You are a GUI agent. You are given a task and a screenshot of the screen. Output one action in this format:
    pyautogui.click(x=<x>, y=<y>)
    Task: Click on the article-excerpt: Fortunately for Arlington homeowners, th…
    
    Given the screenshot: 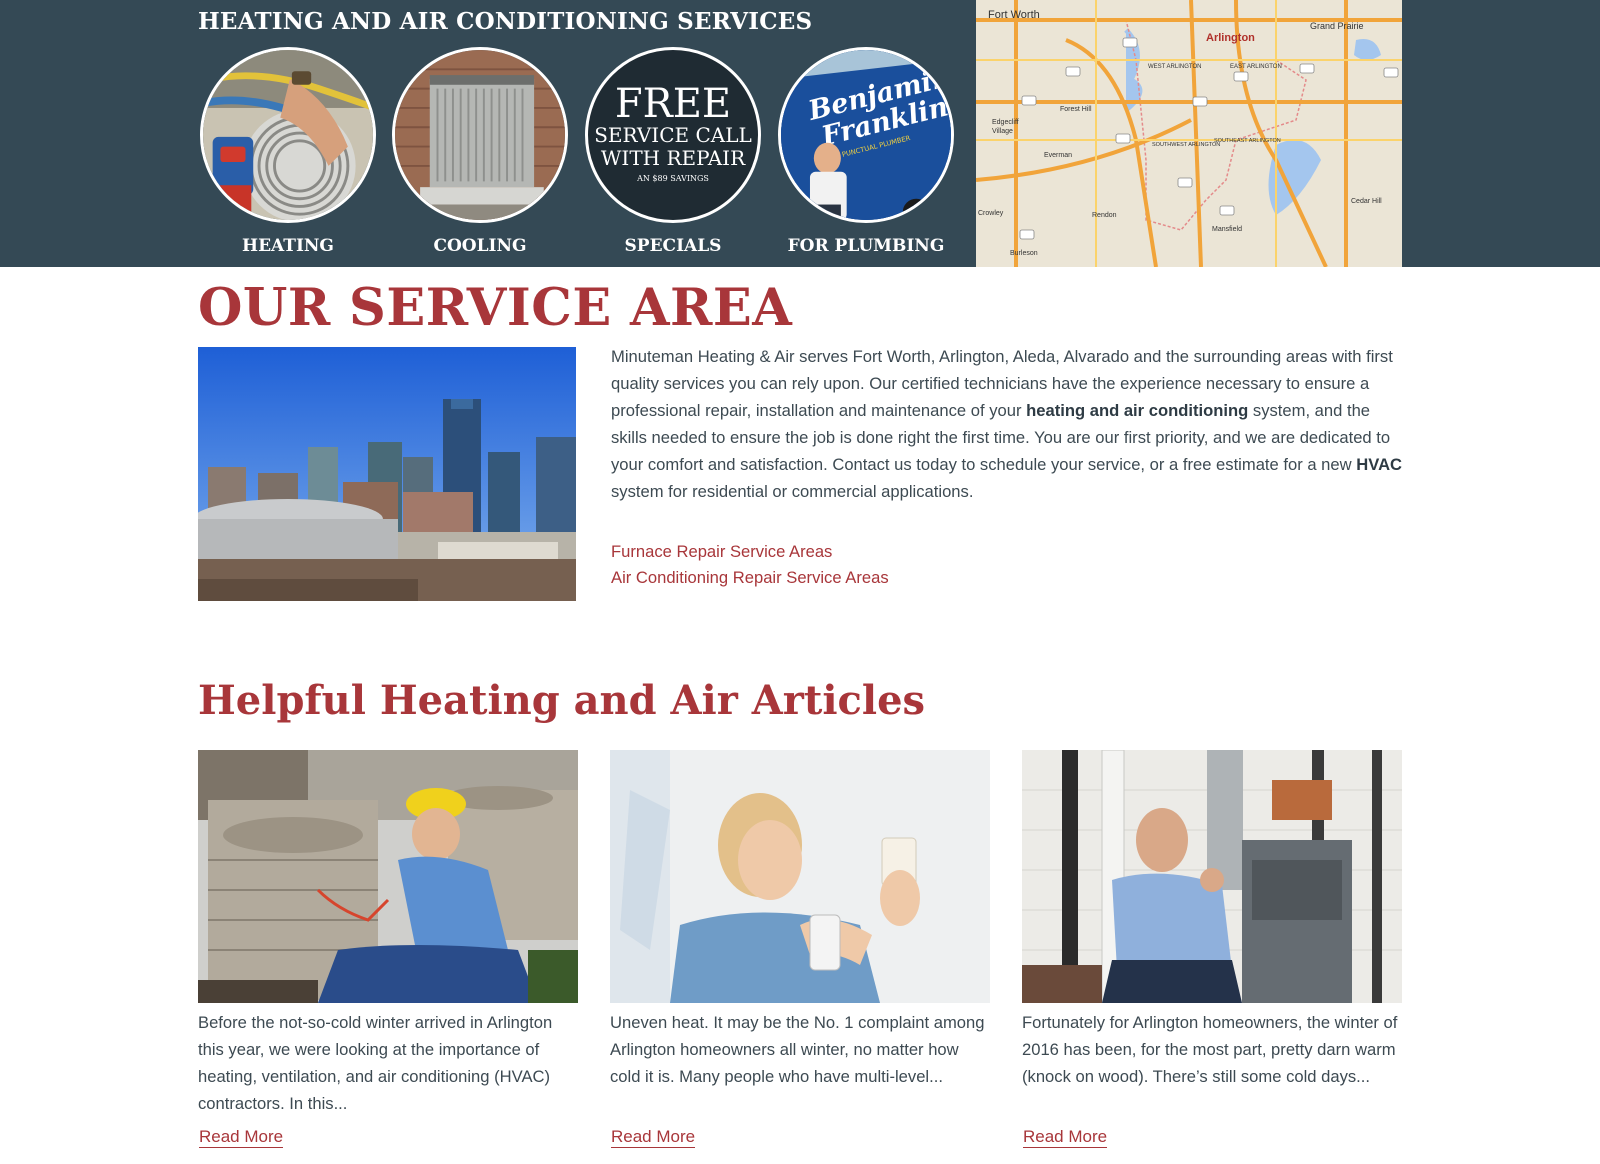 What is the action you would take?
    pyautogui.click(x=1210, y=1049)
    